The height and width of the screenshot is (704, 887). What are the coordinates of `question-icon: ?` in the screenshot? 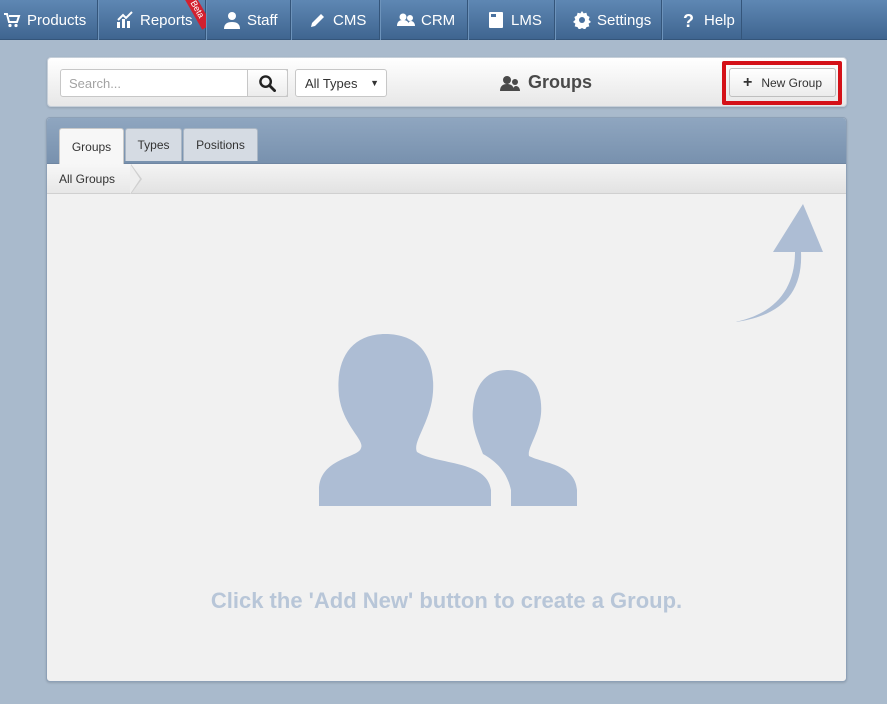 It's located at (689, 20).